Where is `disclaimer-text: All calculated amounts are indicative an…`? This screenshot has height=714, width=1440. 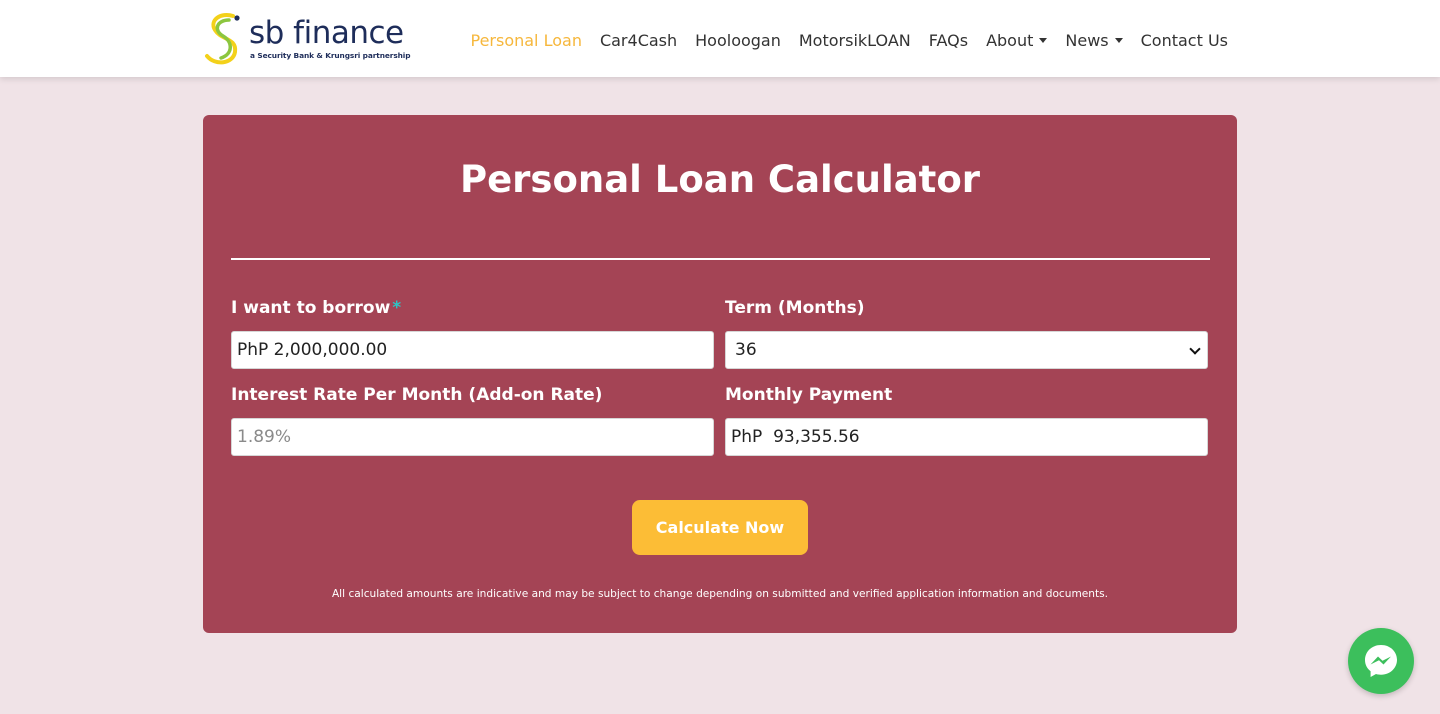
disclaimer-text: All calculated amounts are indicative an… is located at coordinates (720, 594).